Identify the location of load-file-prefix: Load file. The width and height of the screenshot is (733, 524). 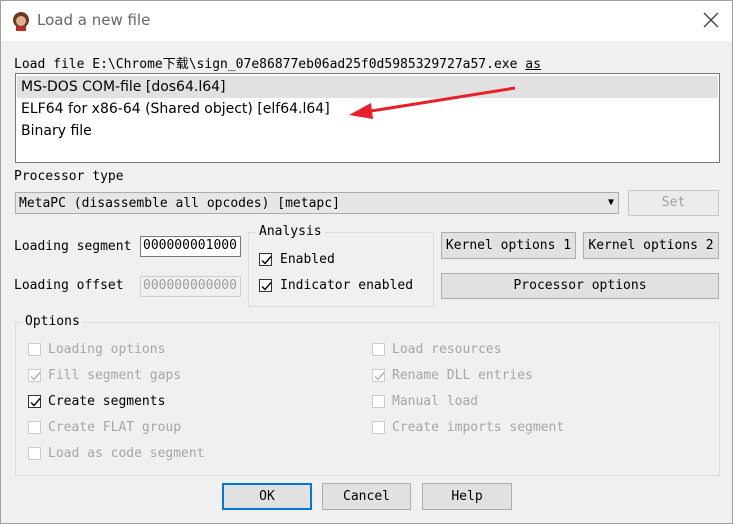
(49, 64).